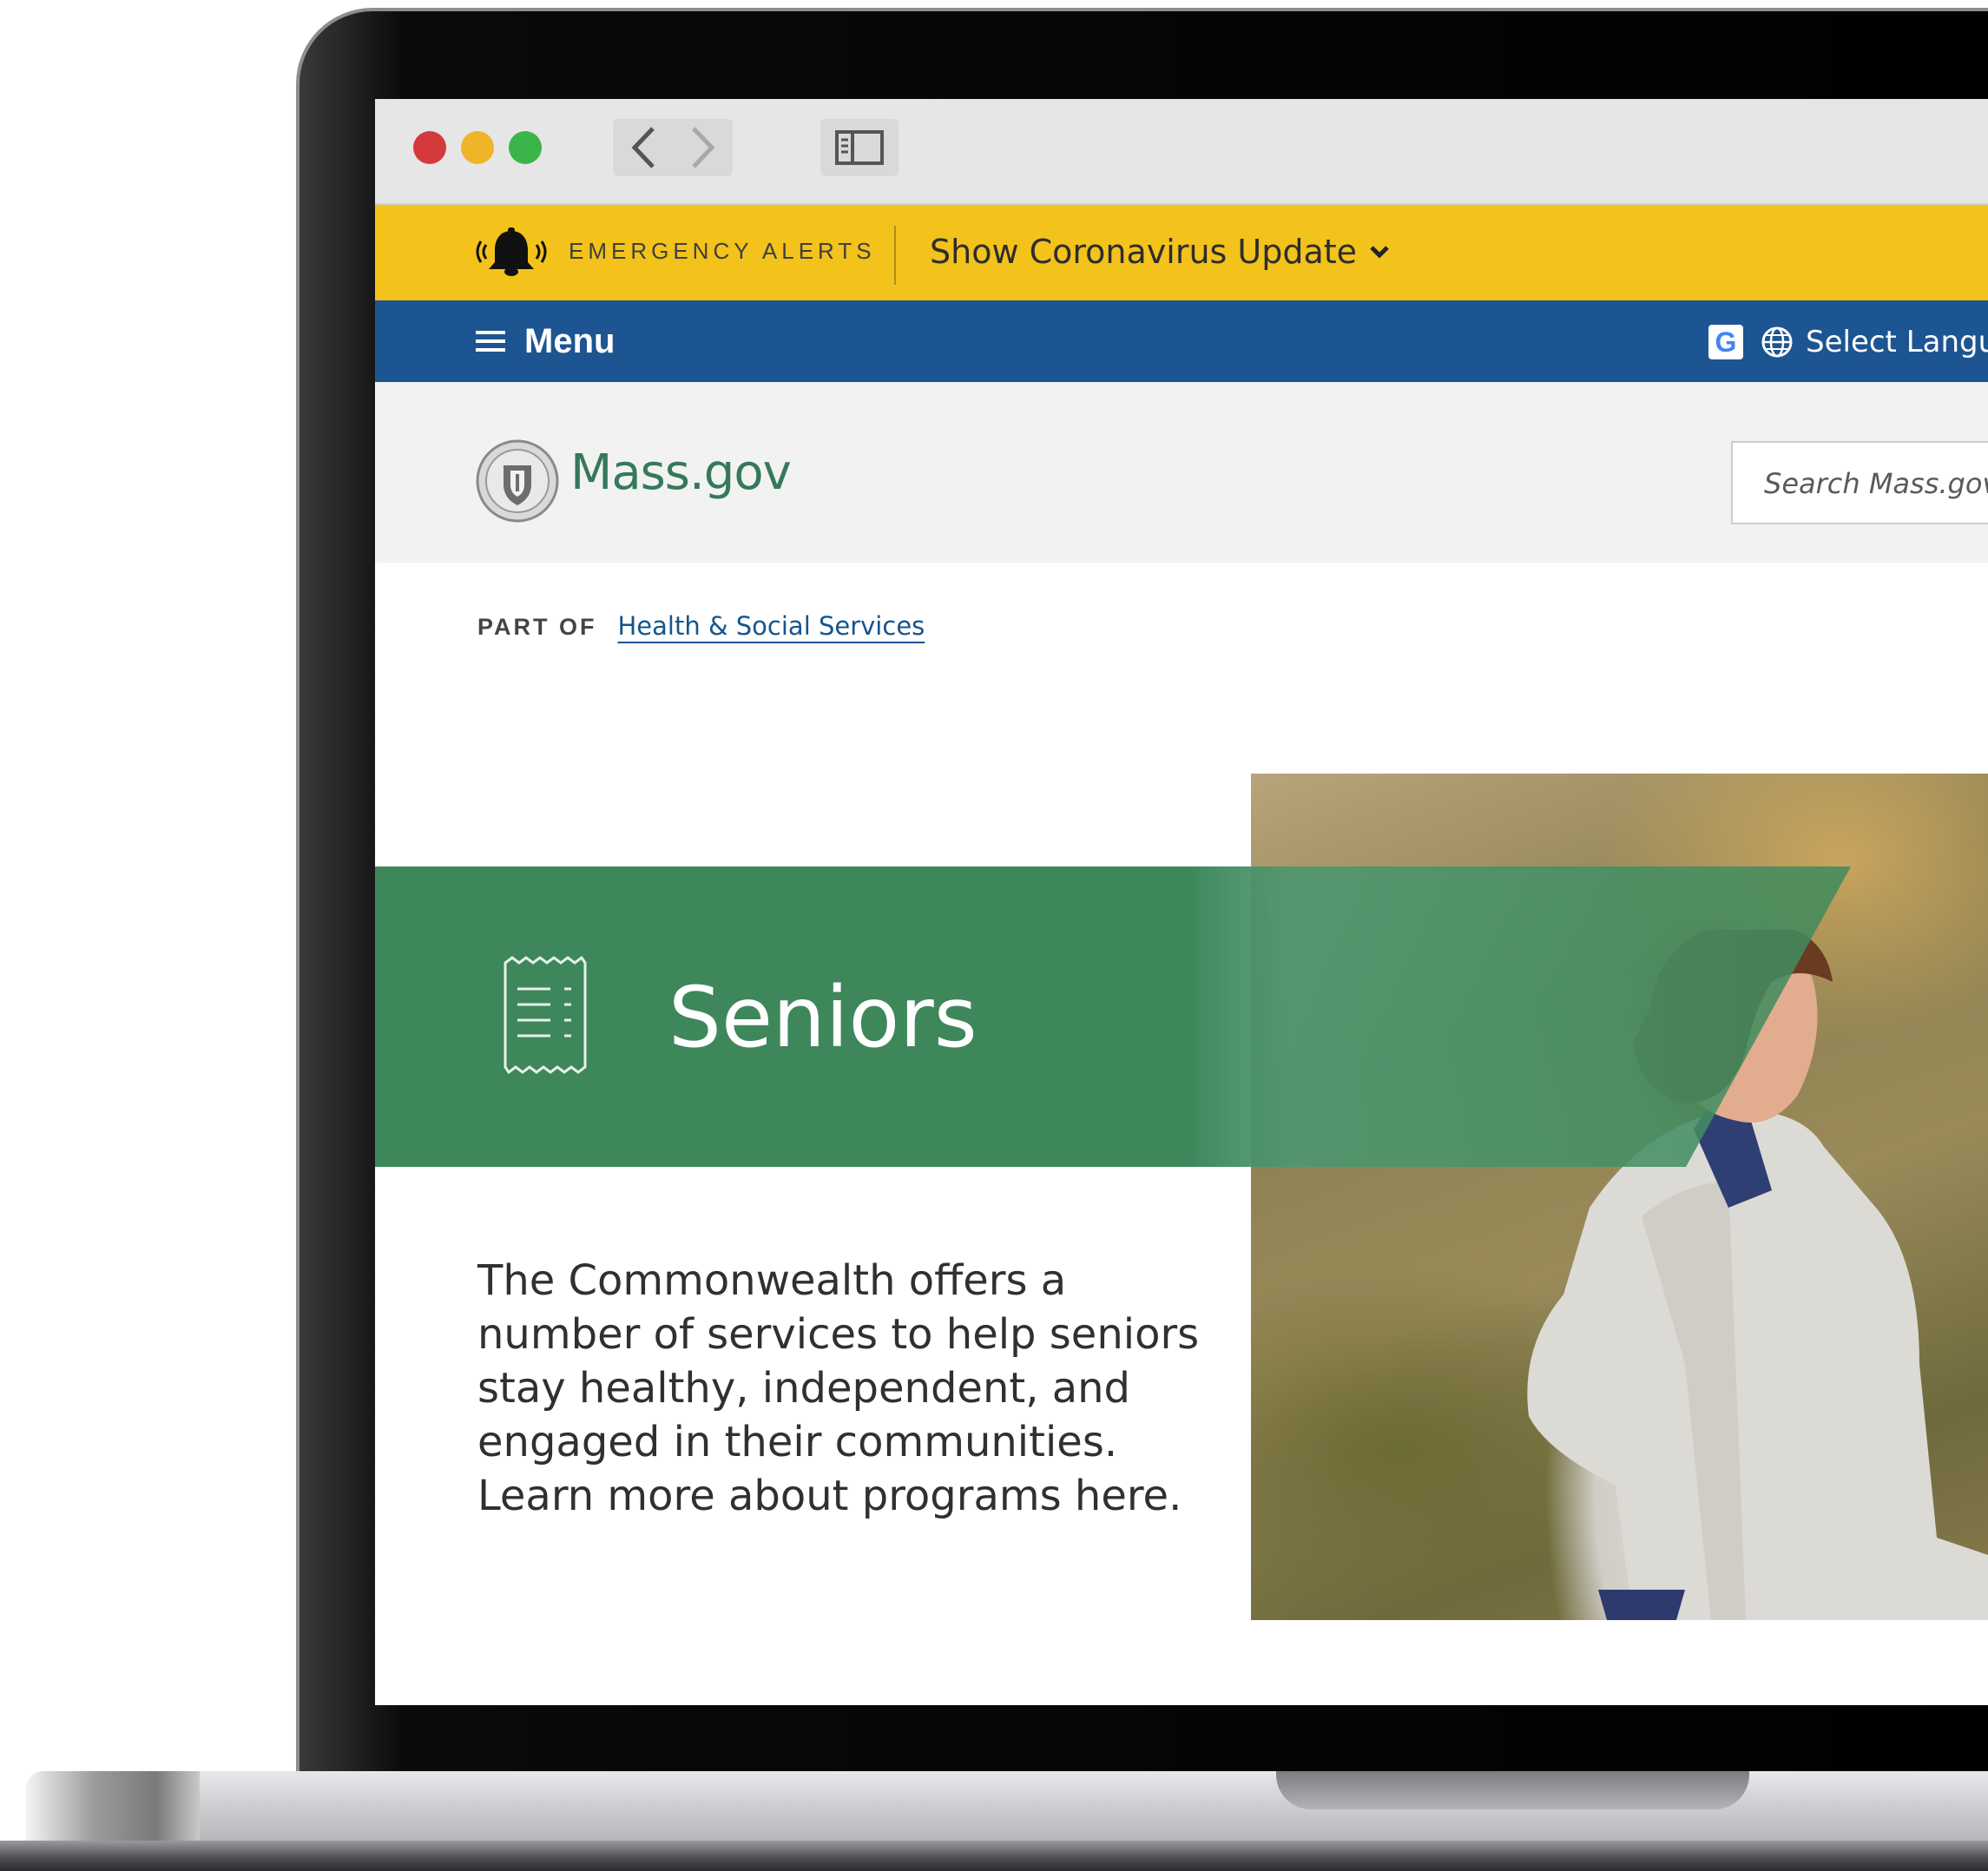 The height and width of the screenshot is (1871, 1988). I want to click on language-selector: G Select Langu, so click(1848, 342).